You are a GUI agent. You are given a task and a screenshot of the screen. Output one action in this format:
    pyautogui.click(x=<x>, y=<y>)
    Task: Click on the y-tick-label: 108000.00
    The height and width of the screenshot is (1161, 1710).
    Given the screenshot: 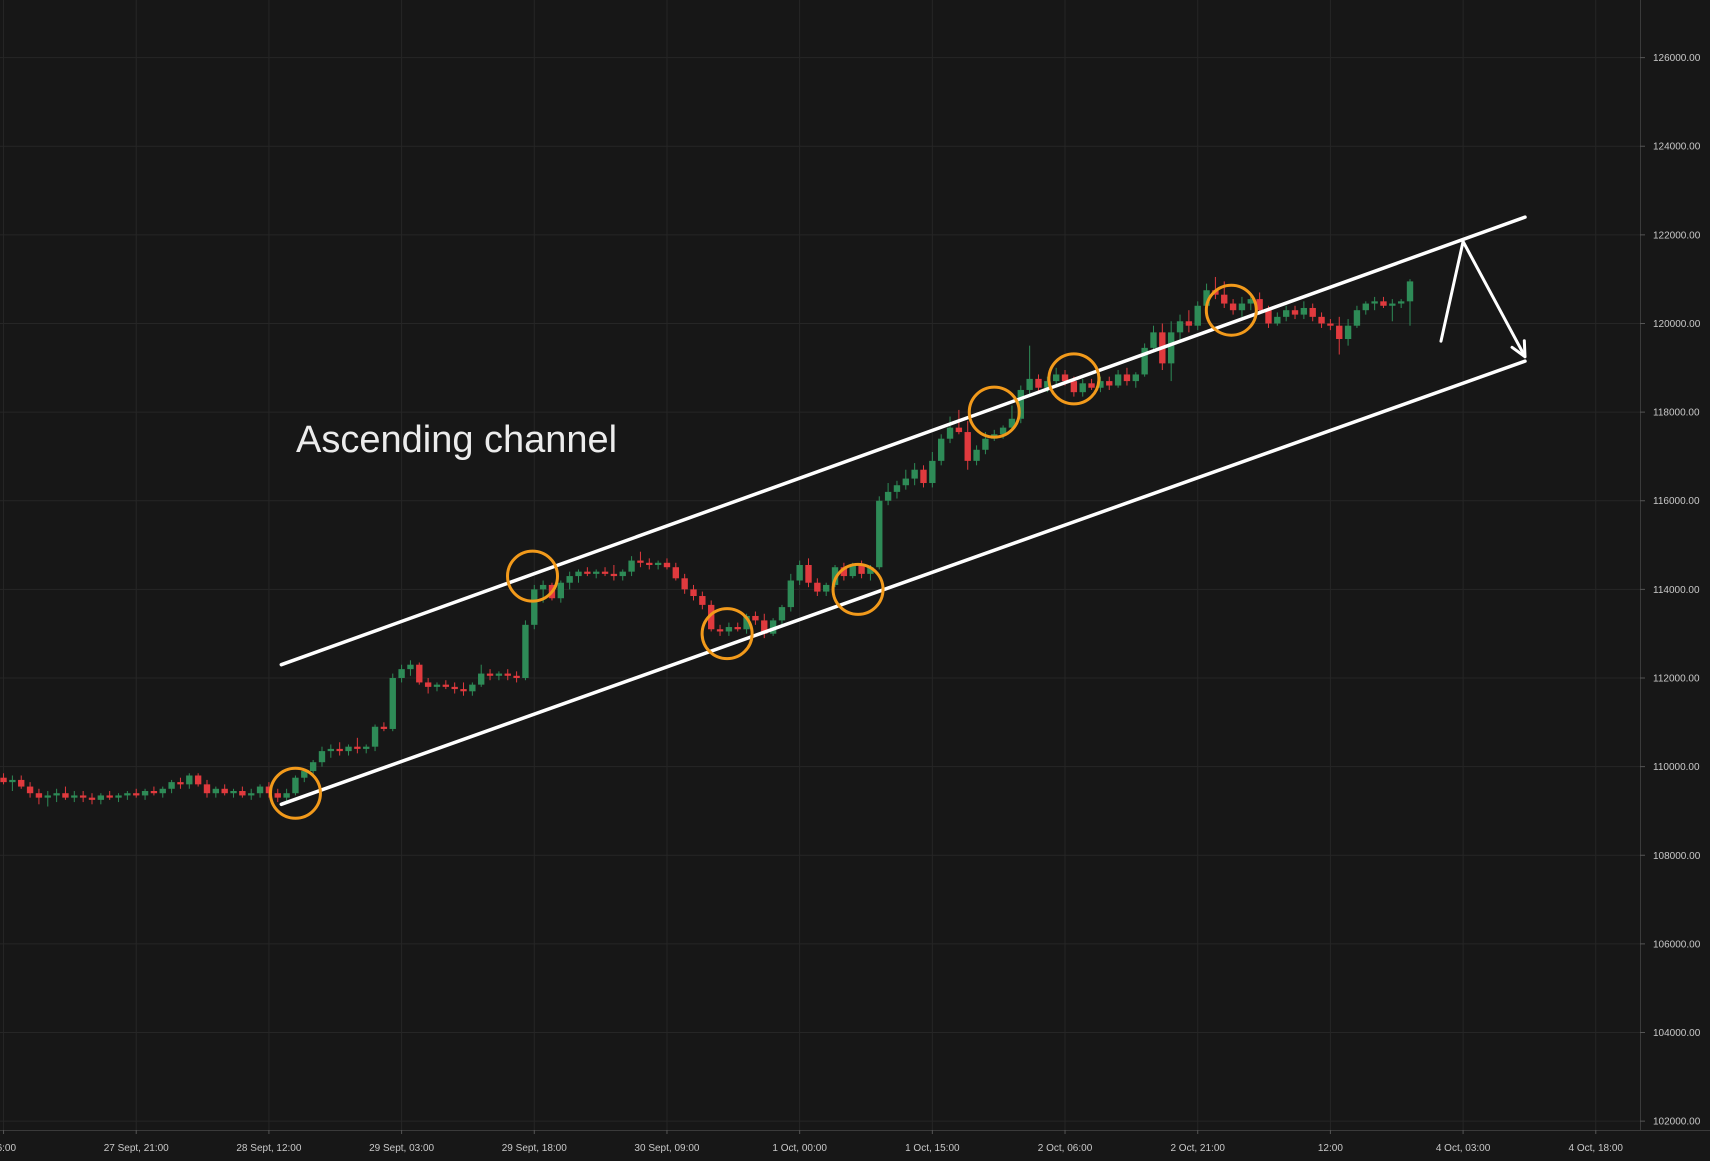 What is the action you would take?
    pyautogui.click(x=1677, y=856)
    